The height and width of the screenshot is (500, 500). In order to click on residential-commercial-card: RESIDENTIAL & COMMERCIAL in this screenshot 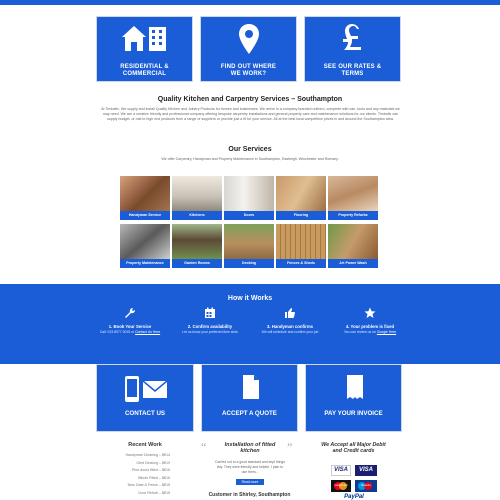, I will do `click(144, 49)`.